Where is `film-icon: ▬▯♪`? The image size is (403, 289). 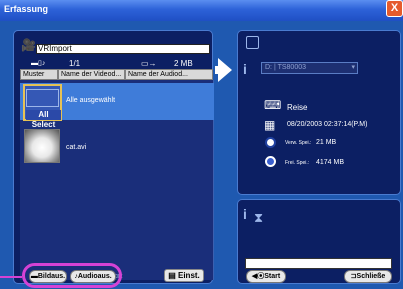
film-icon: ▬▯♪ is located at coordinates (38, 63).